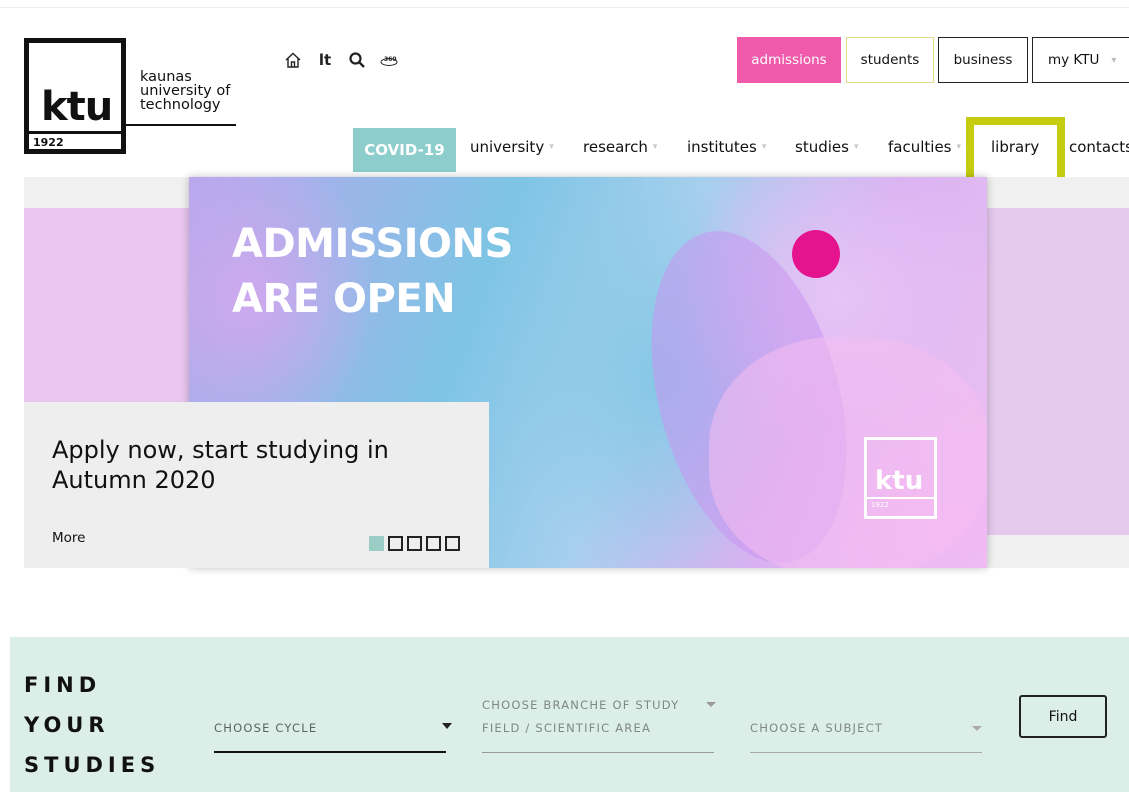 The image size is (1129, 792). Describe the element at coordinates (817, 728) in the screenshot. I see `subject-select-label: CHOOSE A SUBJECT` at that location.